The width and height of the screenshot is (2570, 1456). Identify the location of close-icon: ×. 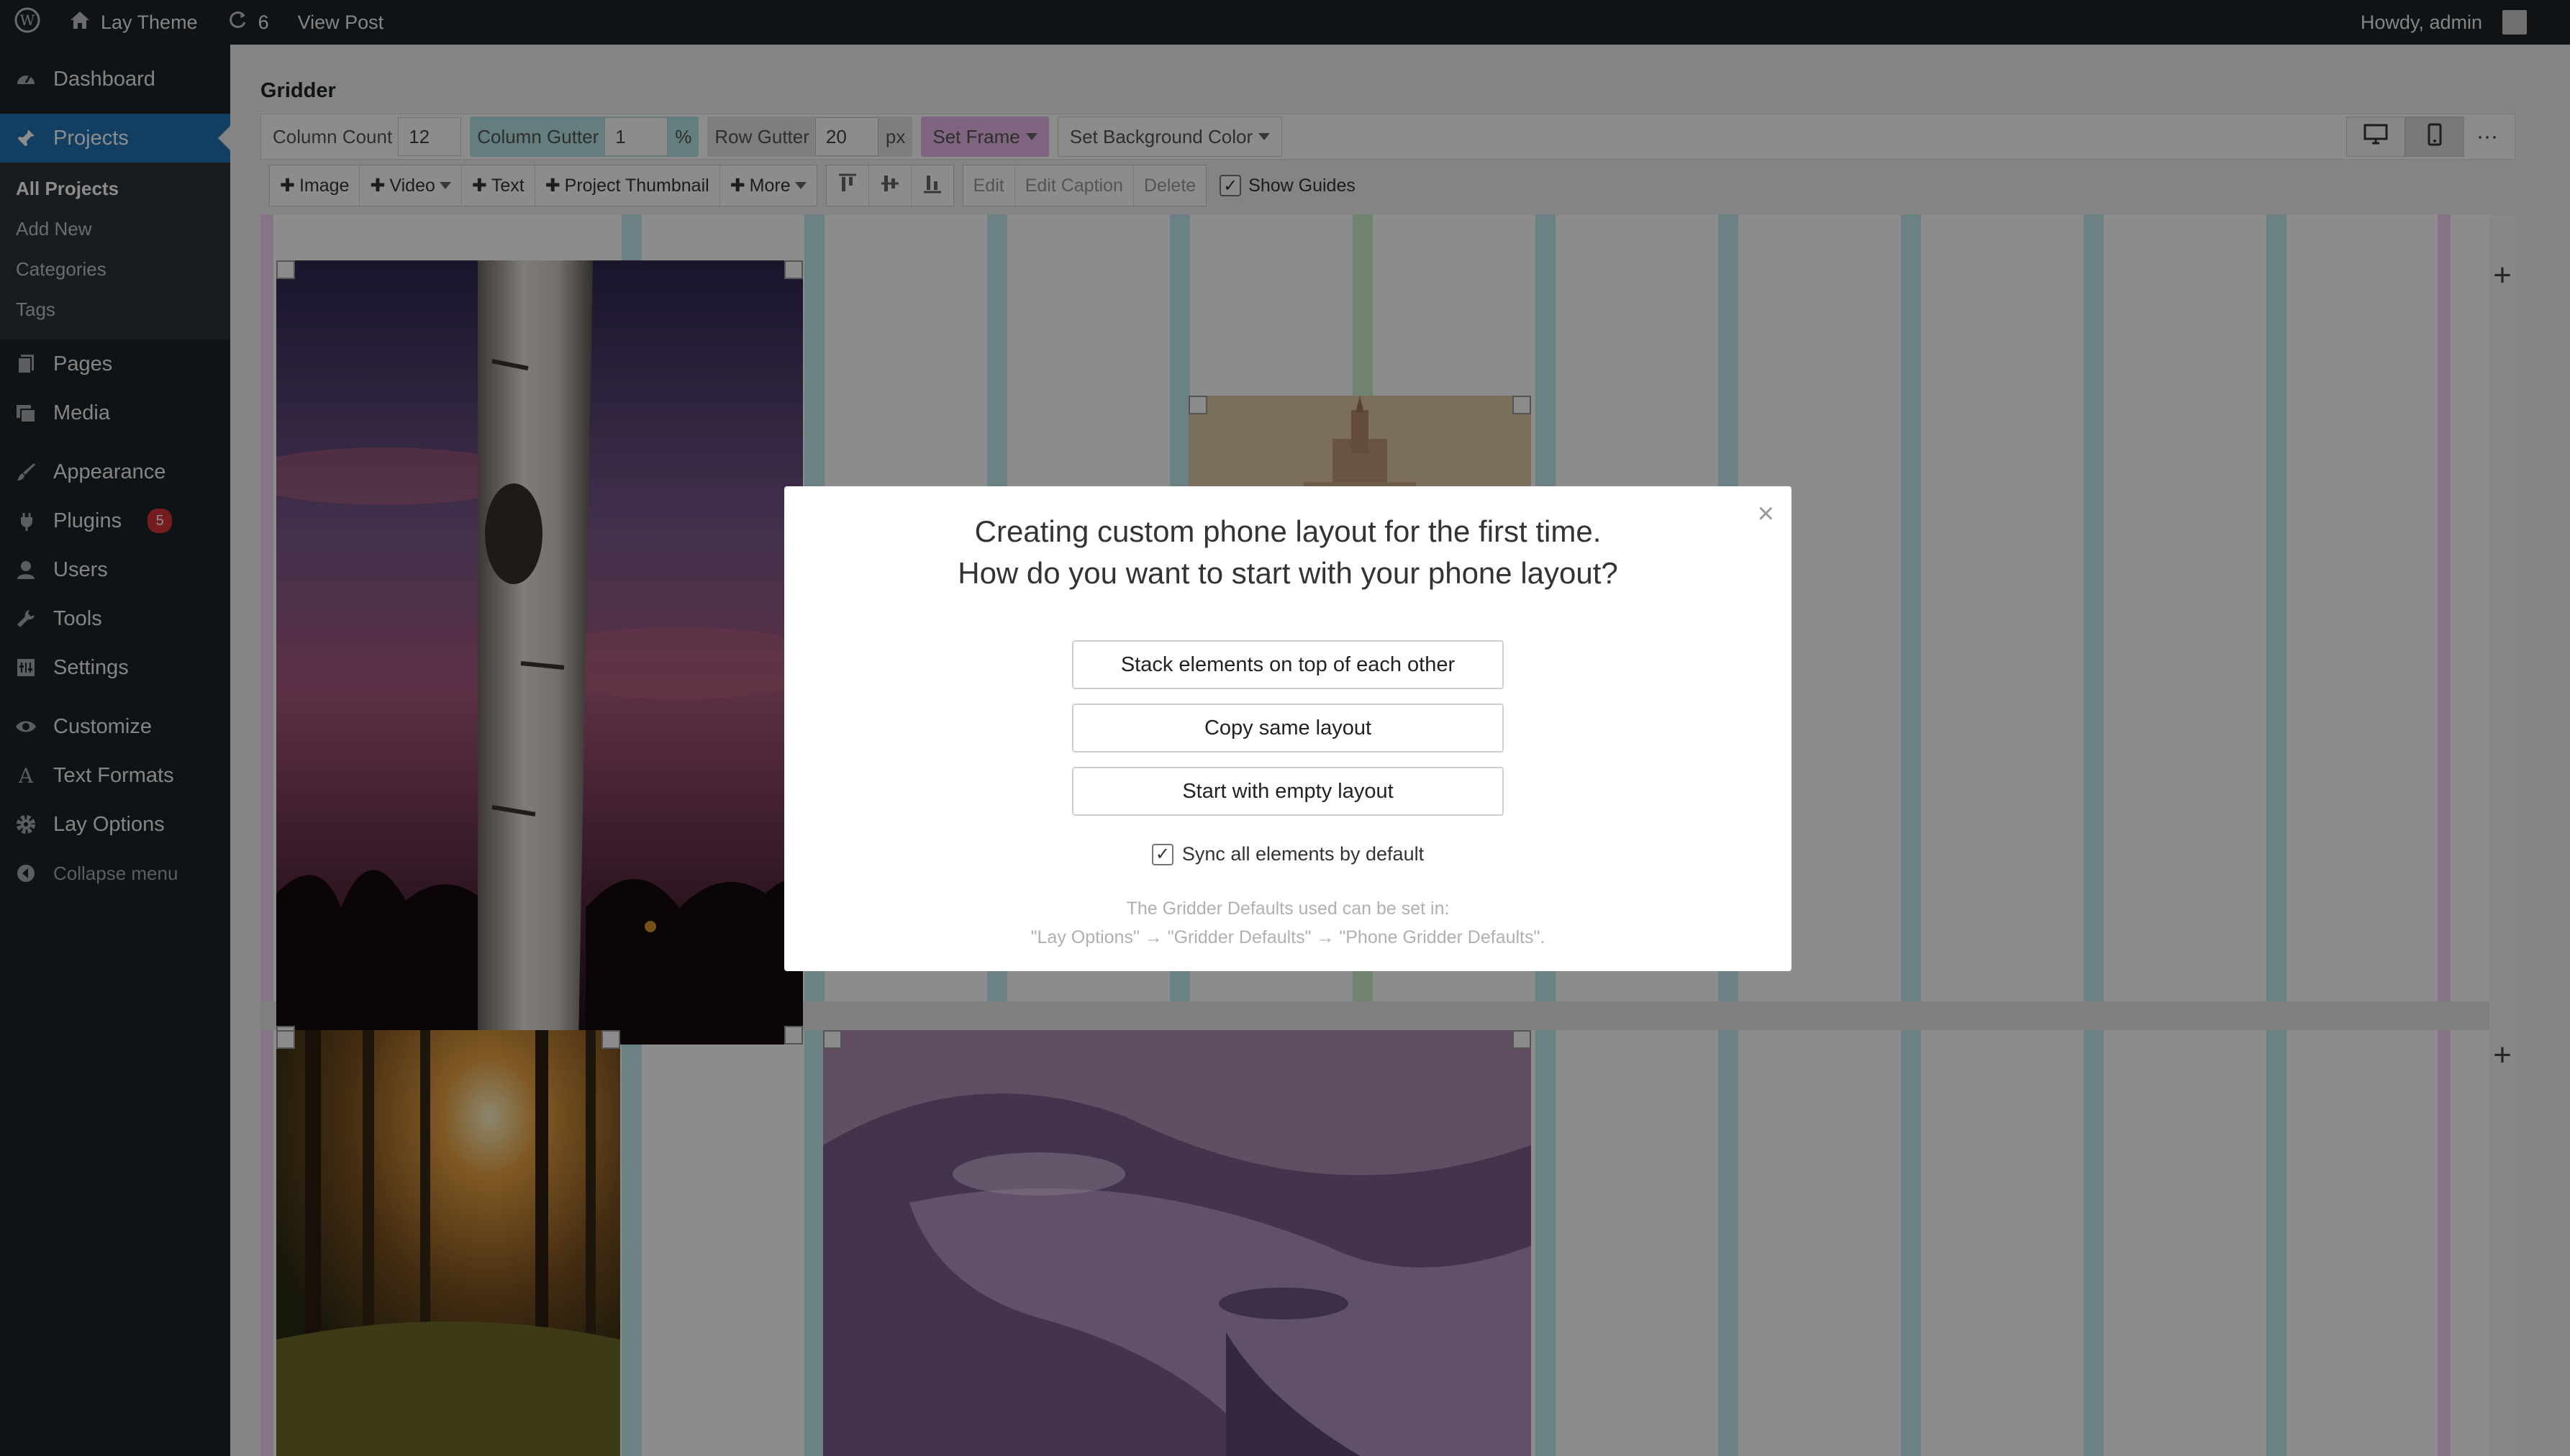
(1765, 513).